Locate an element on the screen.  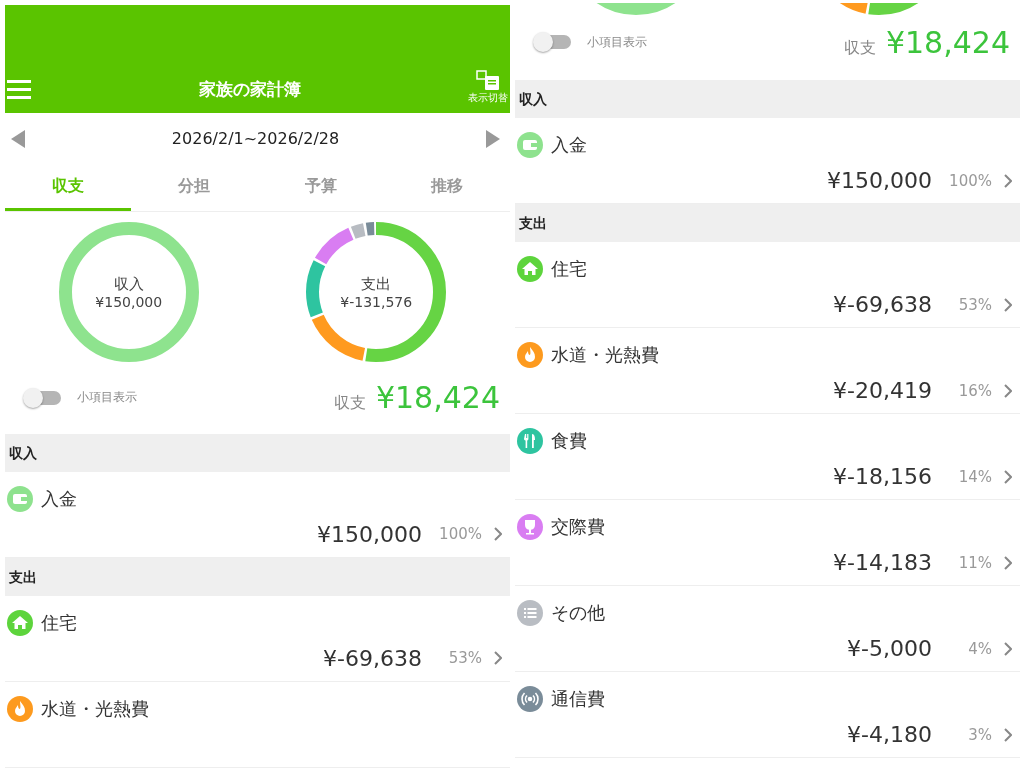
tab: 推移 is located at coordinates (446, 188).